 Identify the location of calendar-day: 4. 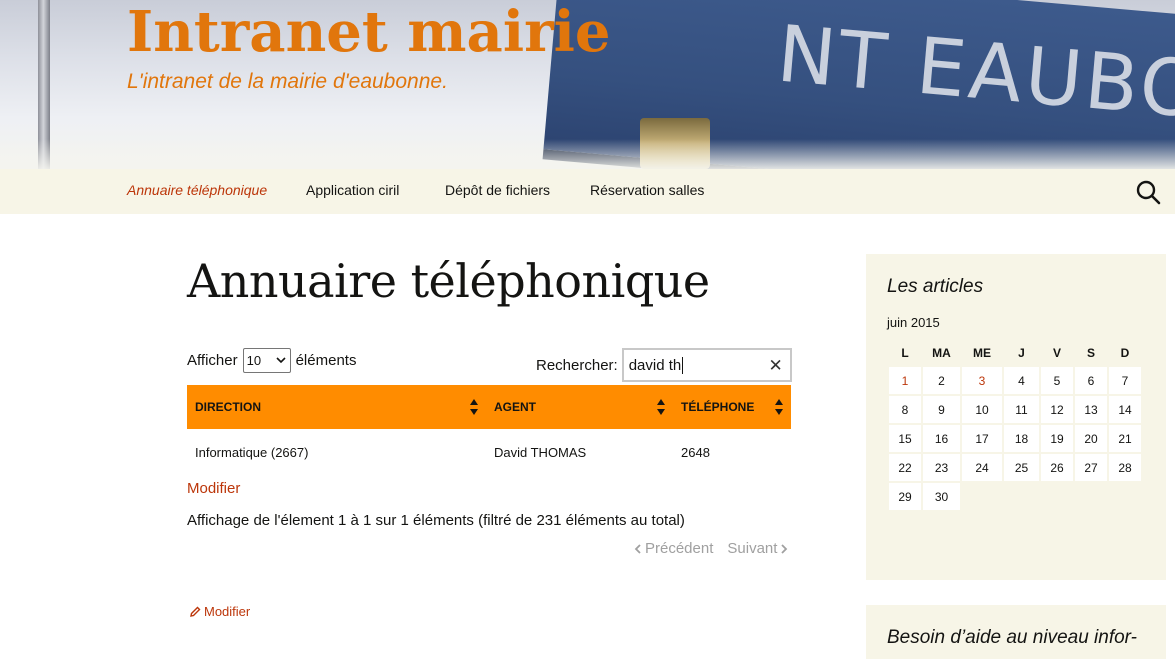
(1021, 380).